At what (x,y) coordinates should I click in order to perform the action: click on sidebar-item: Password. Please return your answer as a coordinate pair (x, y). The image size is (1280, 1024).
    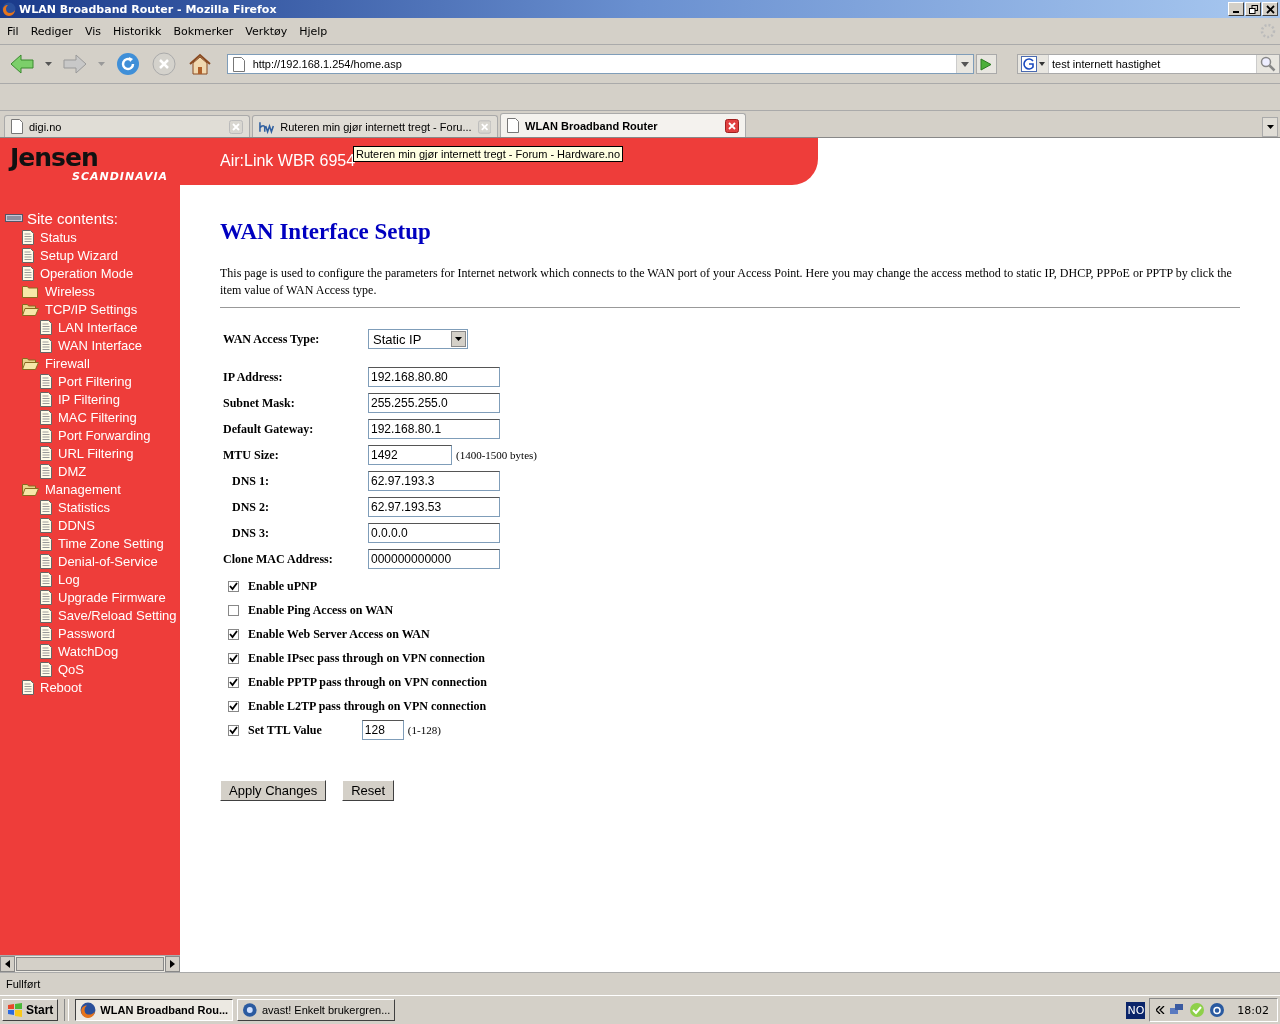
    Looking at the image, I should click on (87, 633).